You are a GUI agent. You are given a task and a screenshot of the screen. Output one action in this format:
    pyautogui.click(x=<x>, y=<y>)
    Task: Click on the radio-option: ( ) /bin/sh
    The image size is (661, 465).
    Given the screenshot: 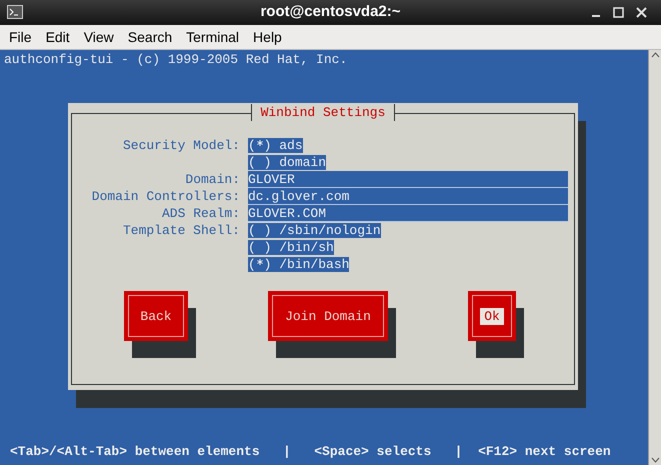 What is the action you would take?
    pyautogui.click(x=291, y=247)
    